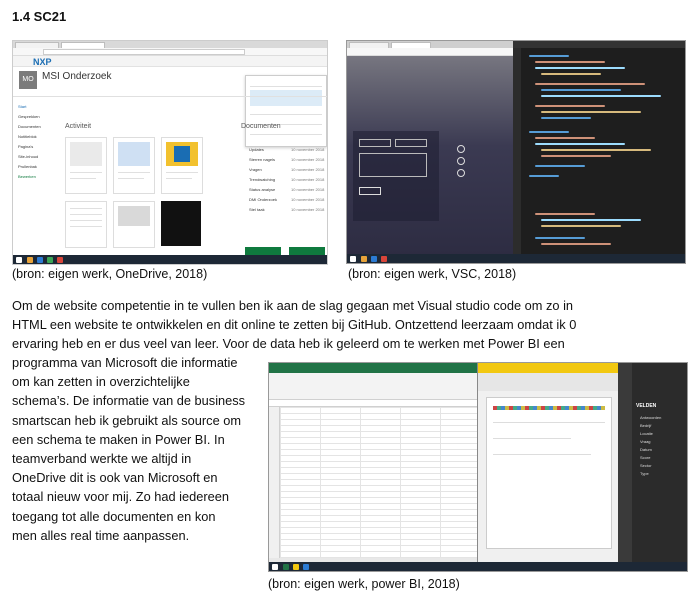  Describe the element at coordinates (118, 439) in the screenshot. I see `paragraph-line: een schema te maken in Power BI. In` at that location.